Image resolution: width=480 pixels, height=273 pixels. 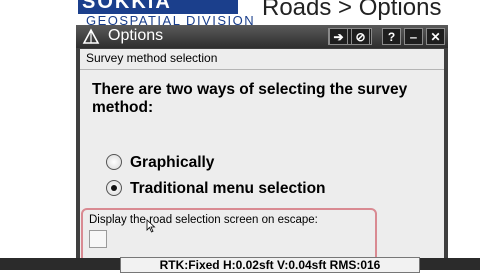 What do you see at coordinates (152, 58) in the screenshot?
I see `section-label: Survey method selection` at bounding box center [152, 58].